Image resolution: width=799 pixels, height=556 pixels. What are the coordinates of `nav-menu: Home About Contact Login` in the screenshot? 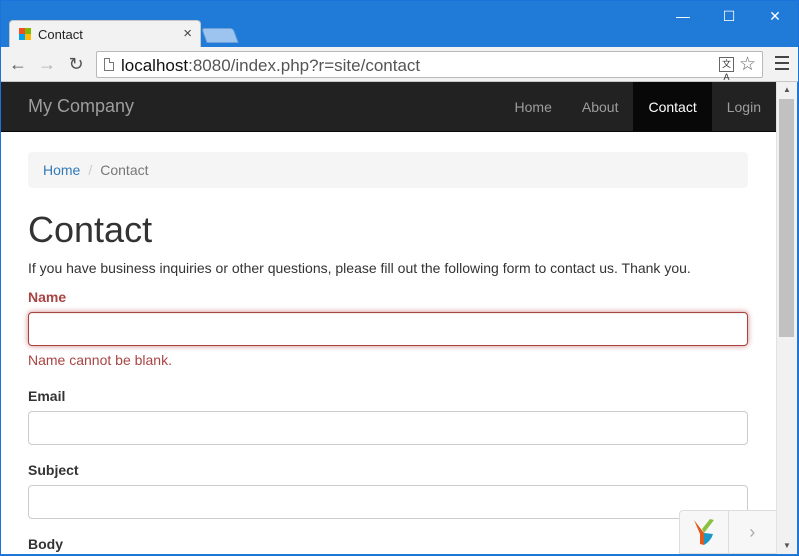 It's located at (638, 107).